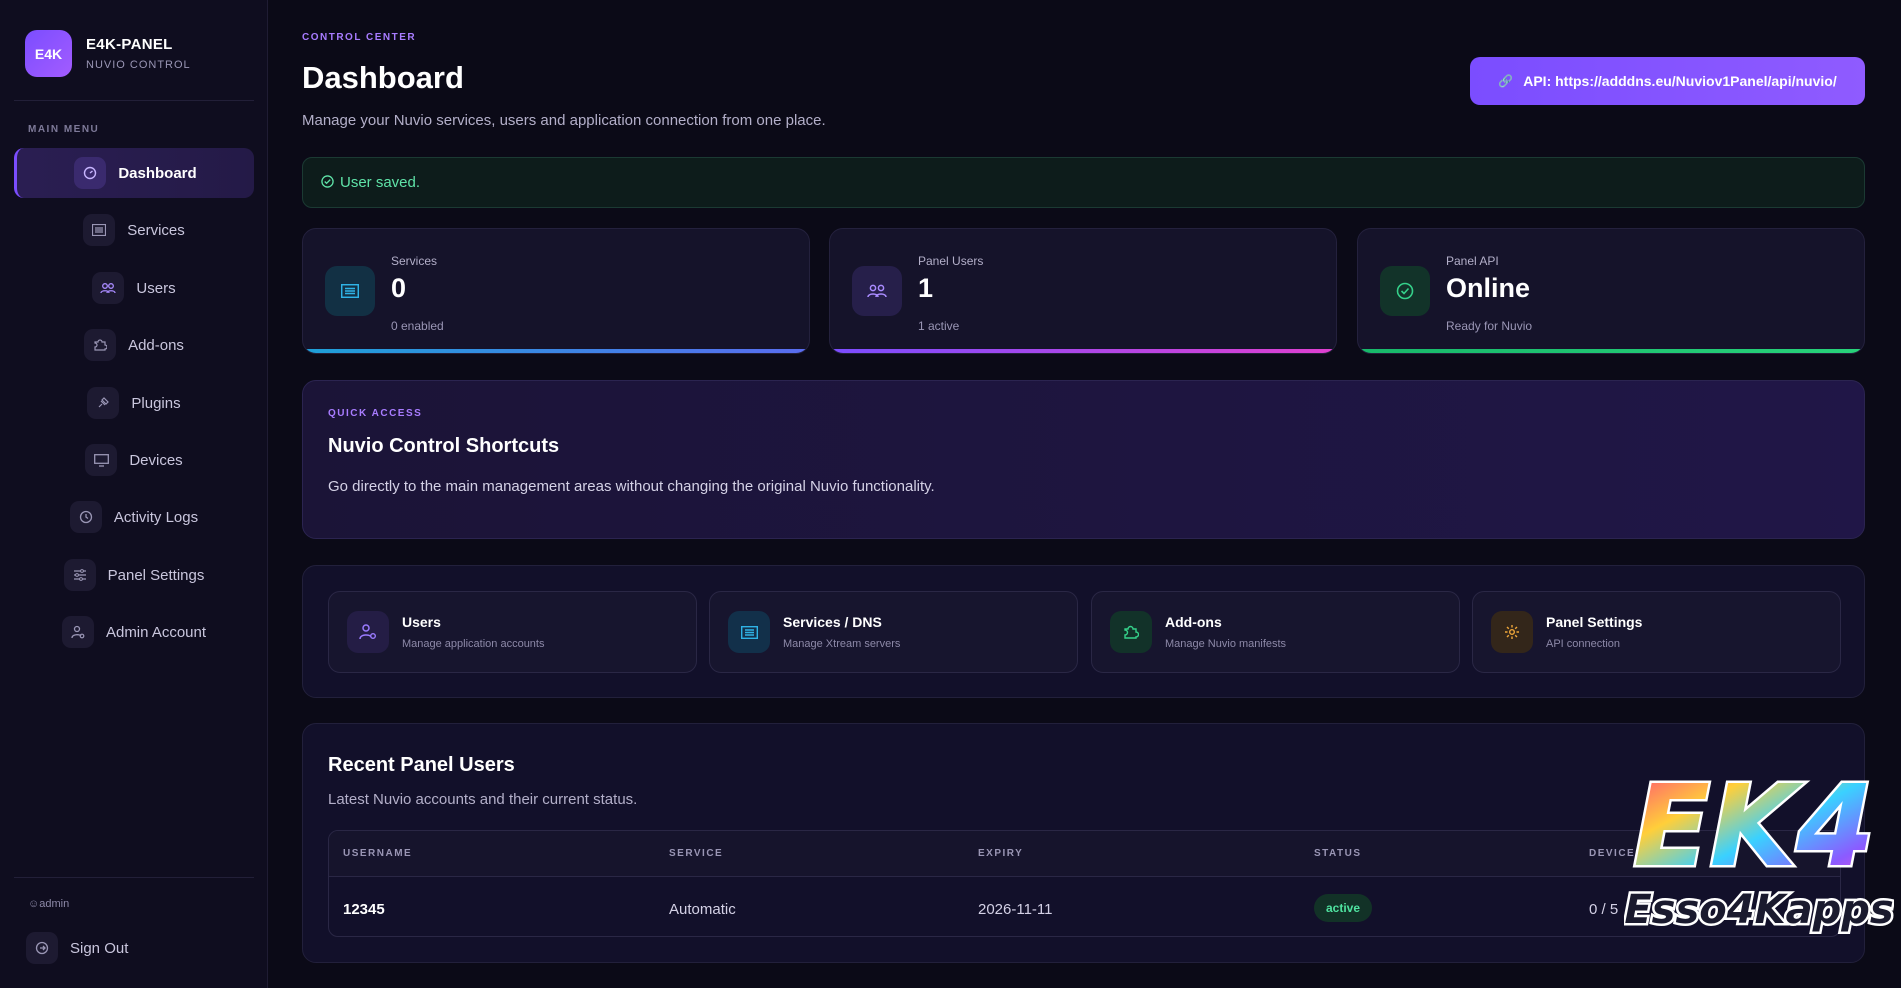  I want to click on sidebar-item-label: Plugins, so click(156, 403).